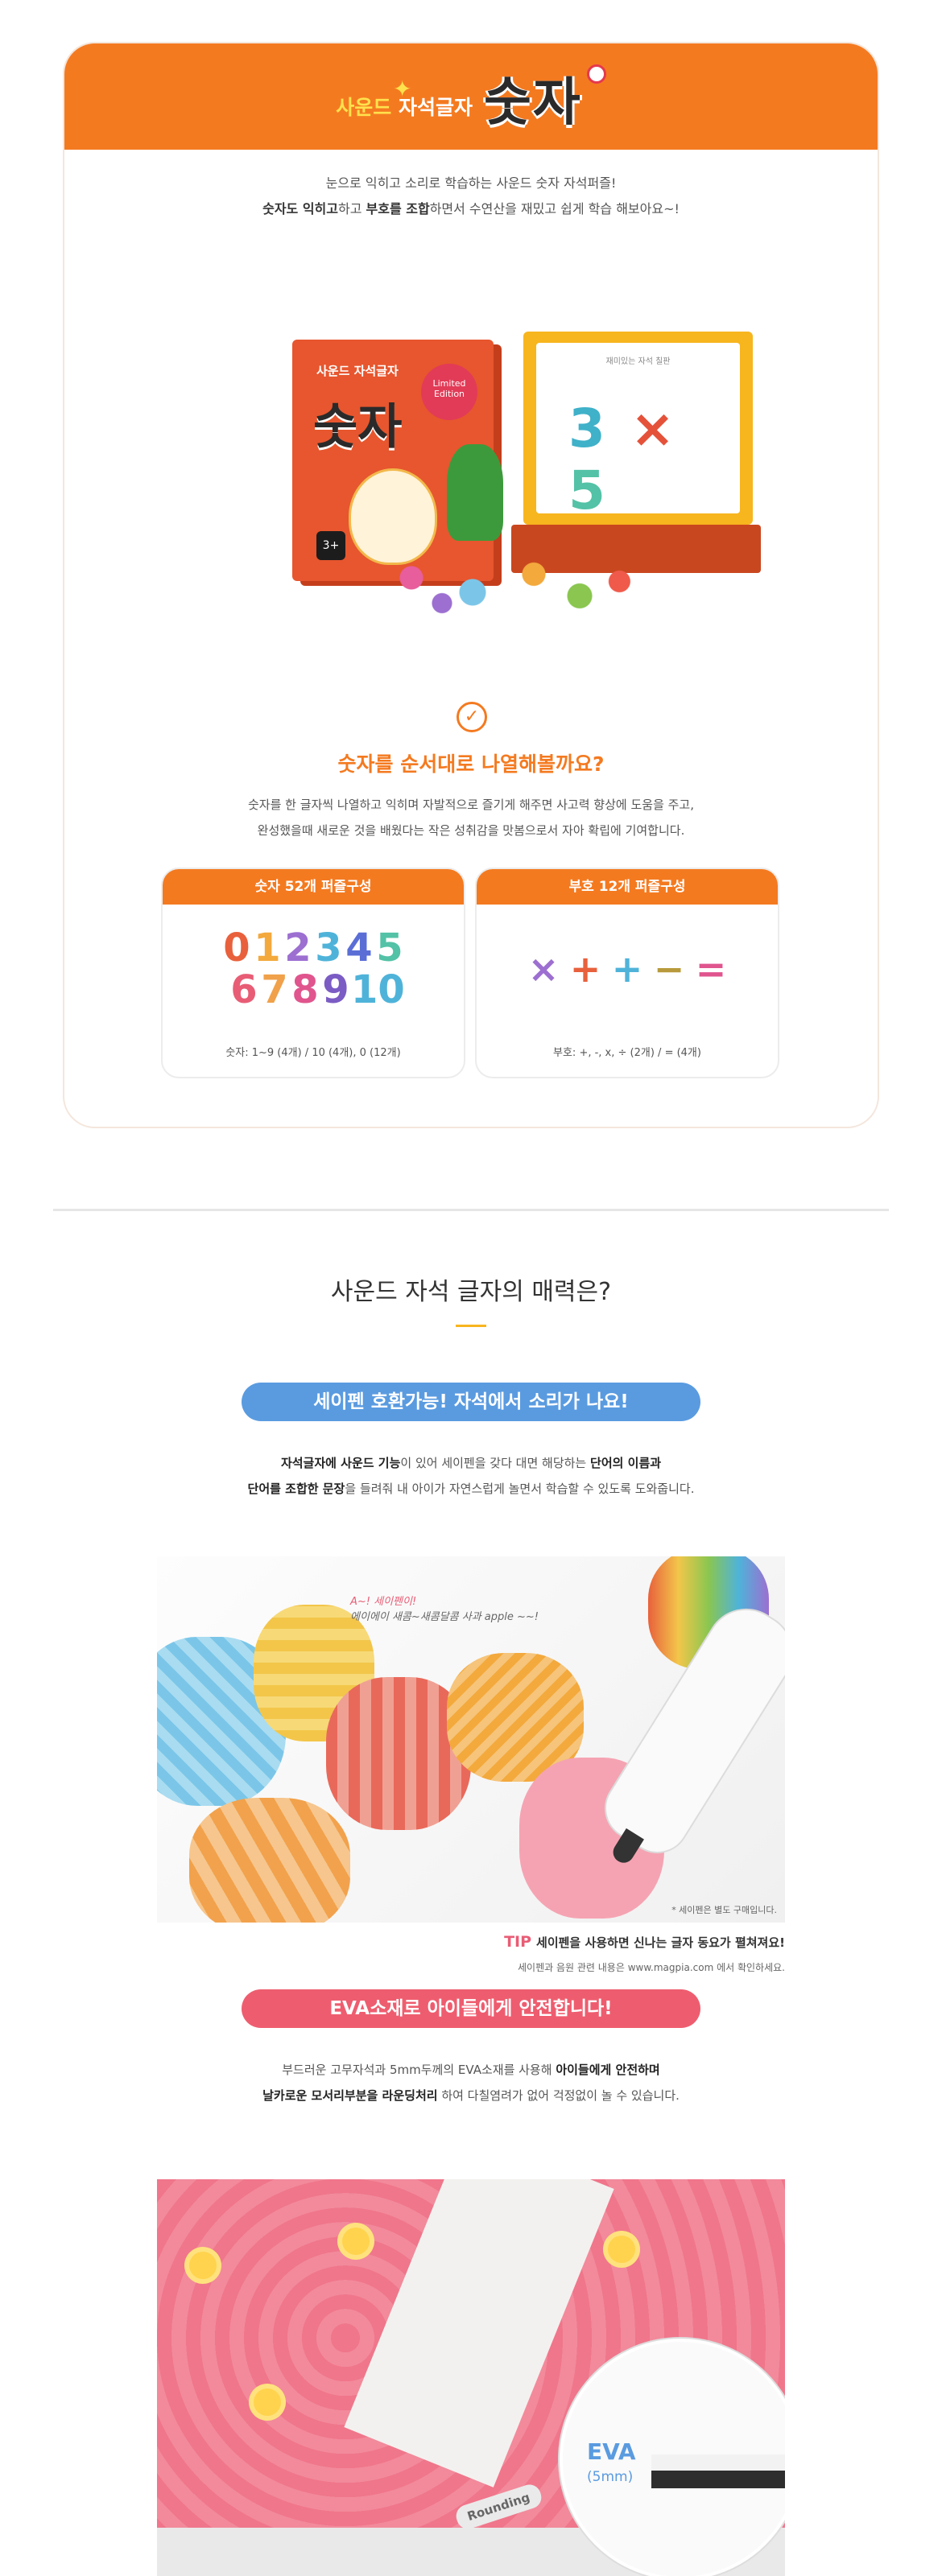  What do you see at coordinates (471, 1402) in the screenshot?
I see `feature1-pill: 세이펜 호환가능! 자석에서 소리가 나요!` at bounding box center [471, 1402].